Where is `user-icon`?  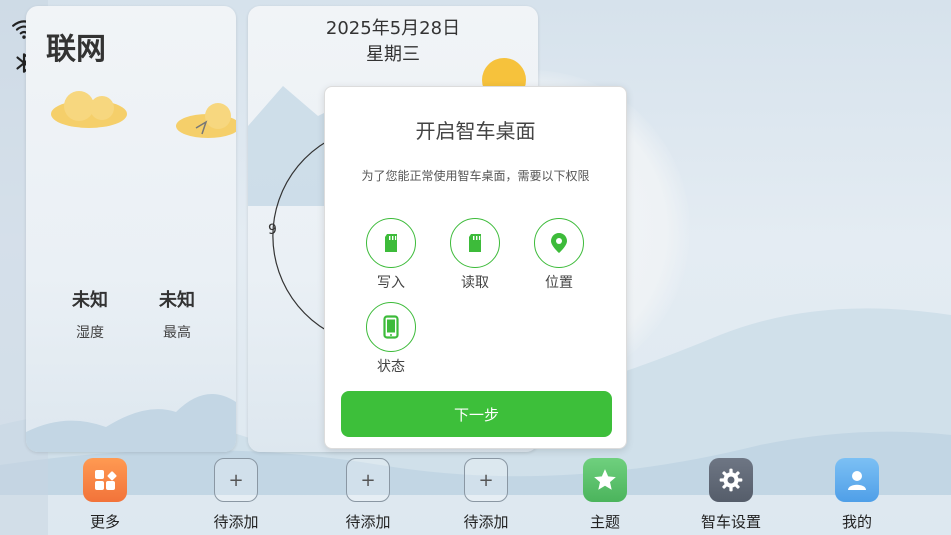
user-icon is located at coordinates (857, 480).